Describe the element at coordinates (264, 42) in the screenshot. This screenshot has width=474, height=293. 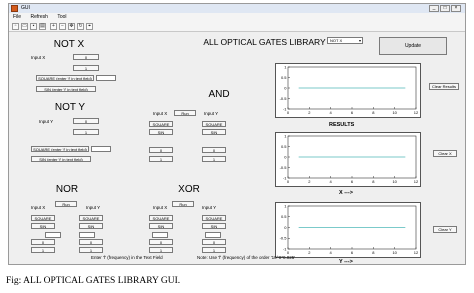
I see `main-title: ALL OPTICAL GATES LIBRARY` at that location.